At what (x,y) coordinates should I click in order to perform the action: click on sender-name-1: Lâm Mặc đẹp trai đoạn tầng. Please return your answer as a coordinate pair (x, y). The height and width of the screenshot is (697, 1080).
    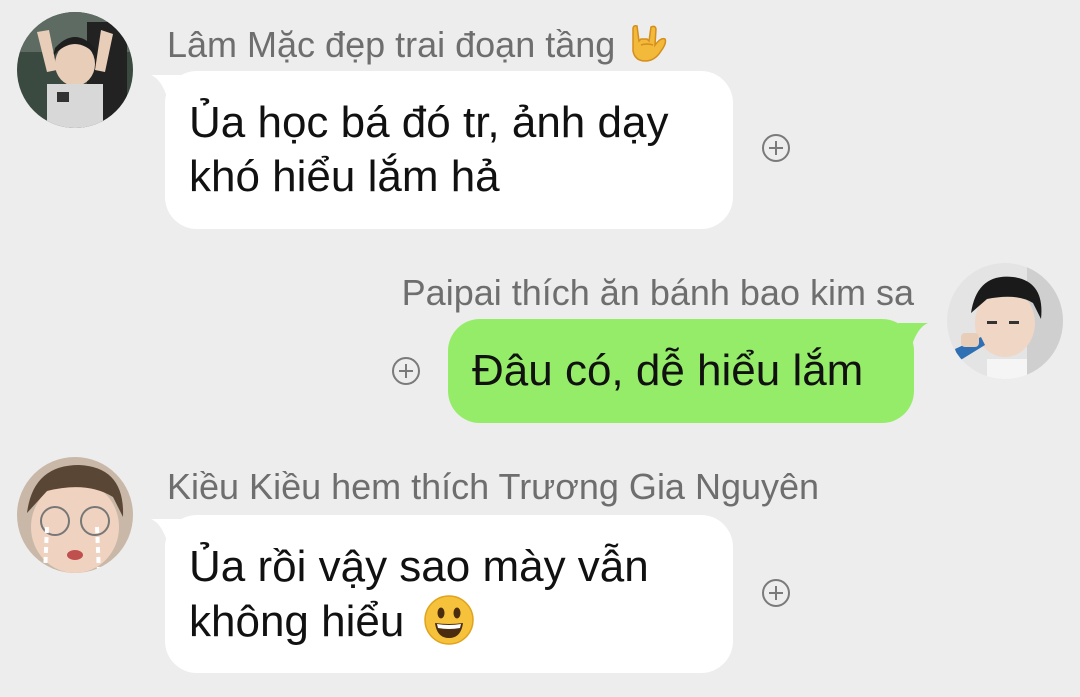
    Looking at the image, I should click on (418, 44).